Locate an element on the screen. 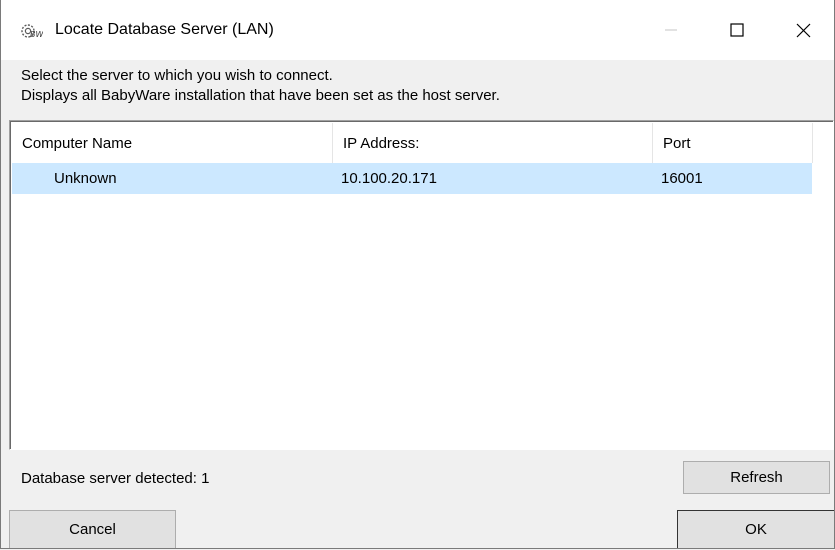 The height and width of the screenshot is (550, 835). ok-button: OK is located at coordinates (755, 529).